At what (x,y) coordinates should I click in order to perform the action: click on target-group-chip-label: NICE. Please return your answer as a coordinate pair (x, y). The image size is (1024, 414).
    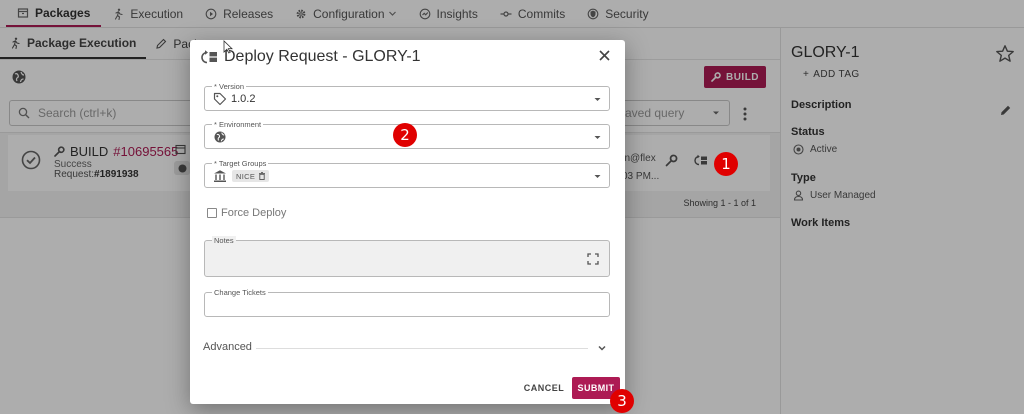
    Looking at the image, I should click on (246, 176).